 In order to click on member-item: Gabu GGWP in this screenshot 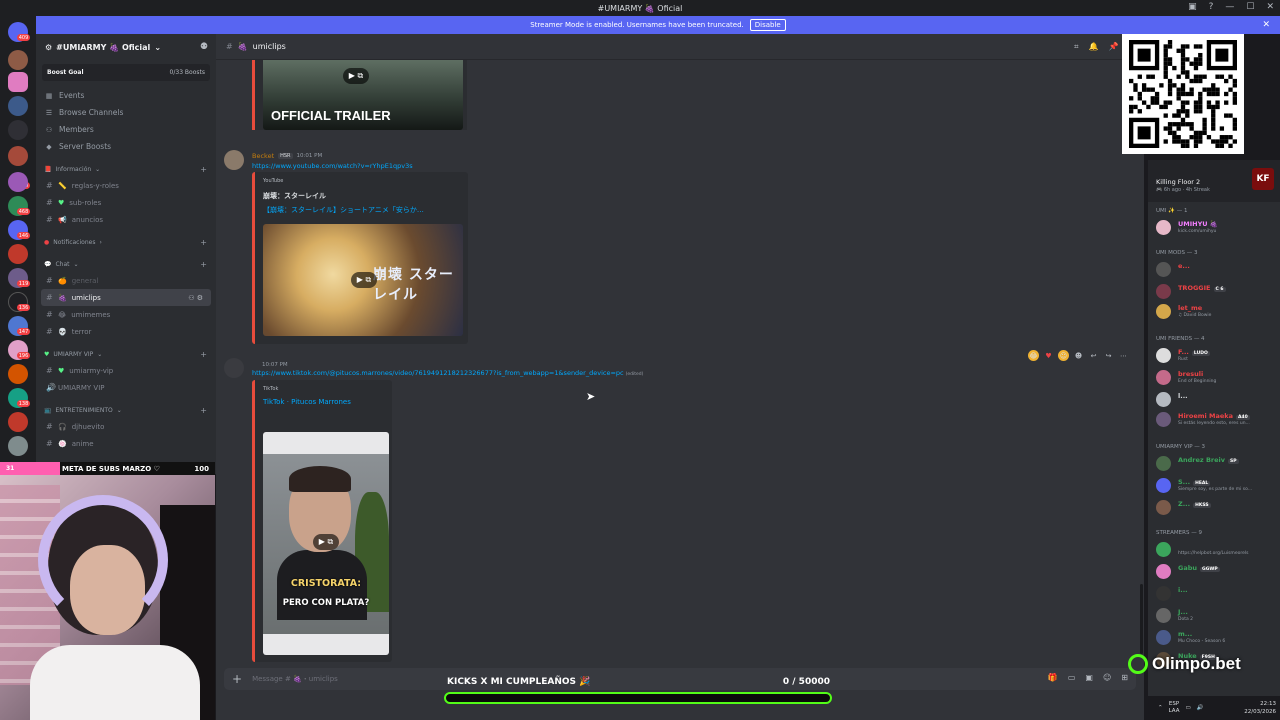, I will do `click(1218, 572)`.